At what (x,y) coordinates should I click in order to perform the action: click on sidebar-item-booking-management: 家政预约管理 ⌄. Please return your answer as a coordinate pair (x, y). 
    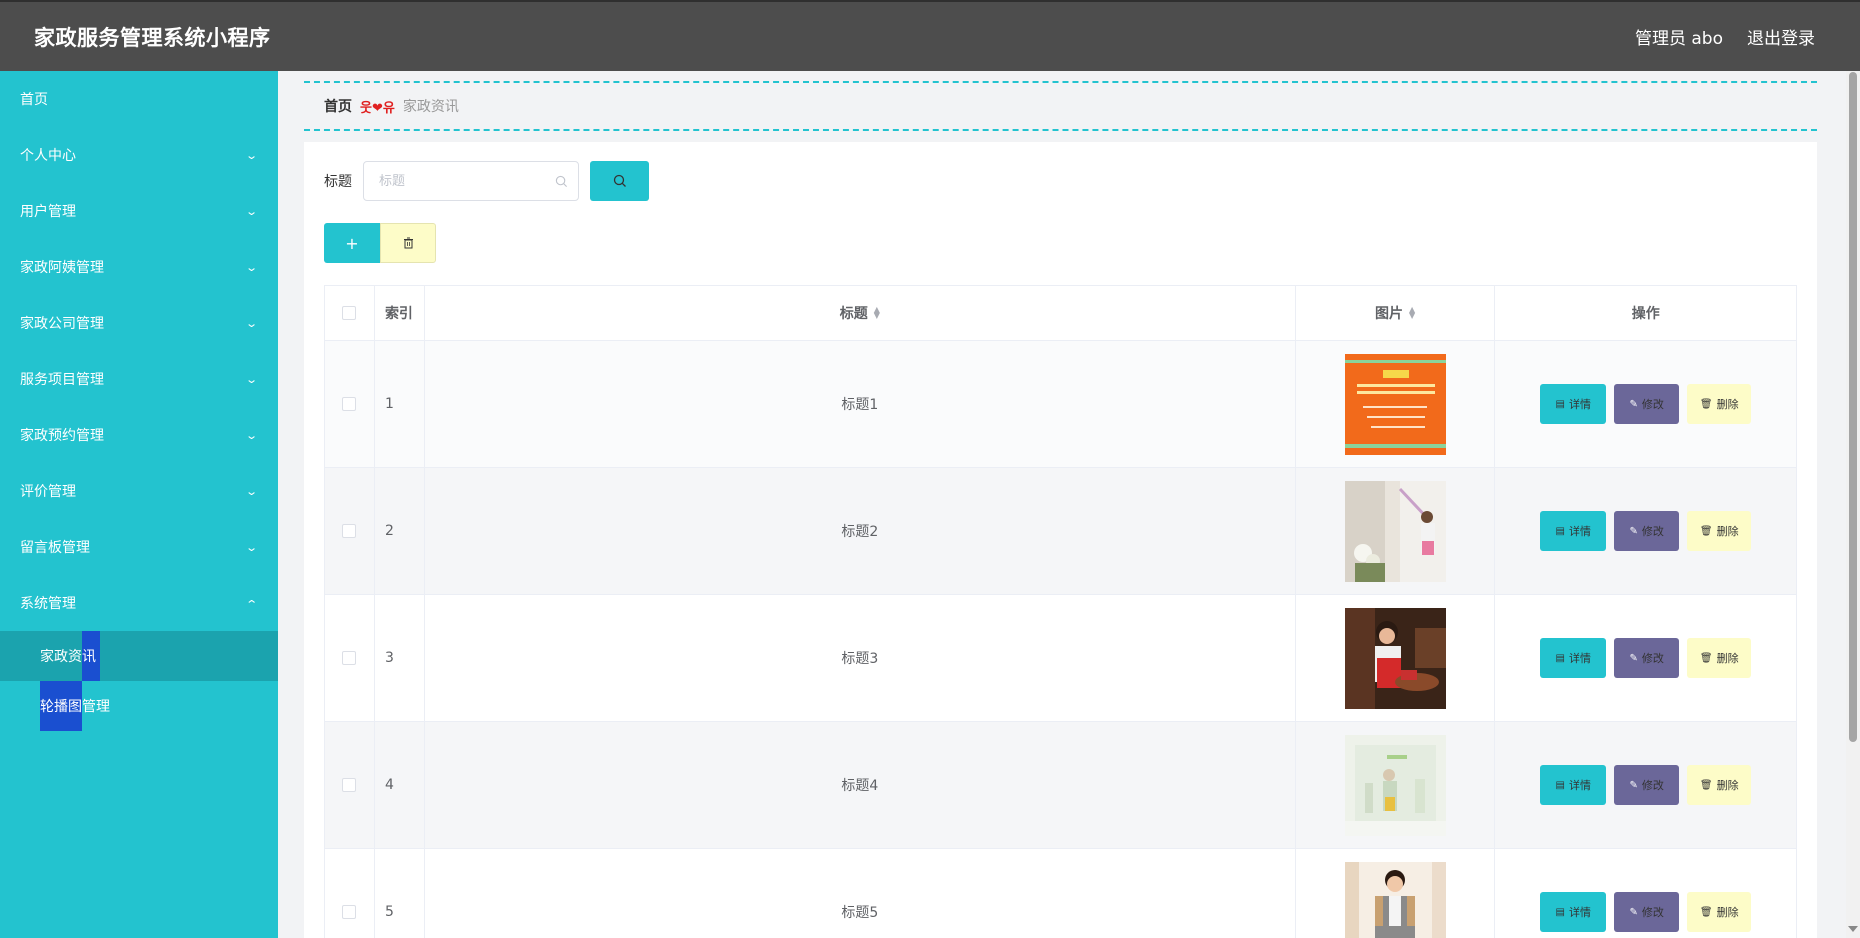
    Looking at the image, I should click on (139, 435).